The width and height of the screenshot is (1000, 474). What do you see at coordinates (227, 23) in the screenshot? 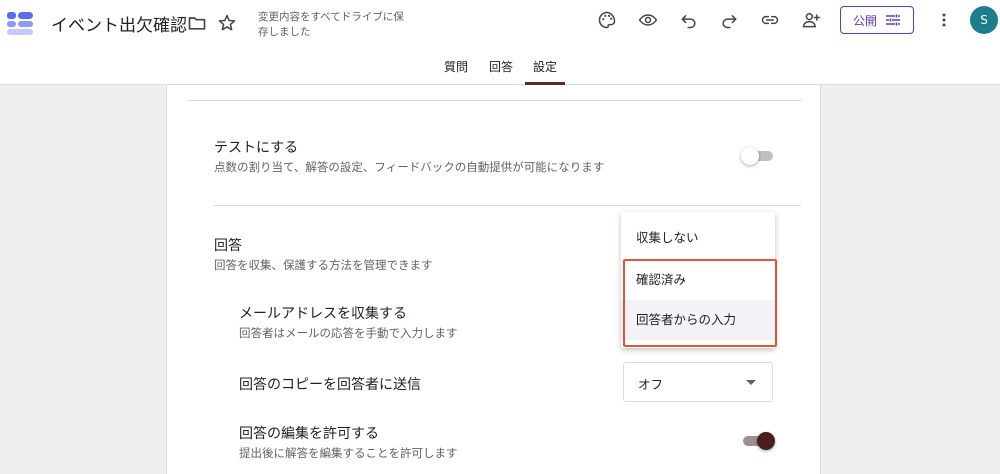
I see `star-icon` at bounding box center [227, 23].